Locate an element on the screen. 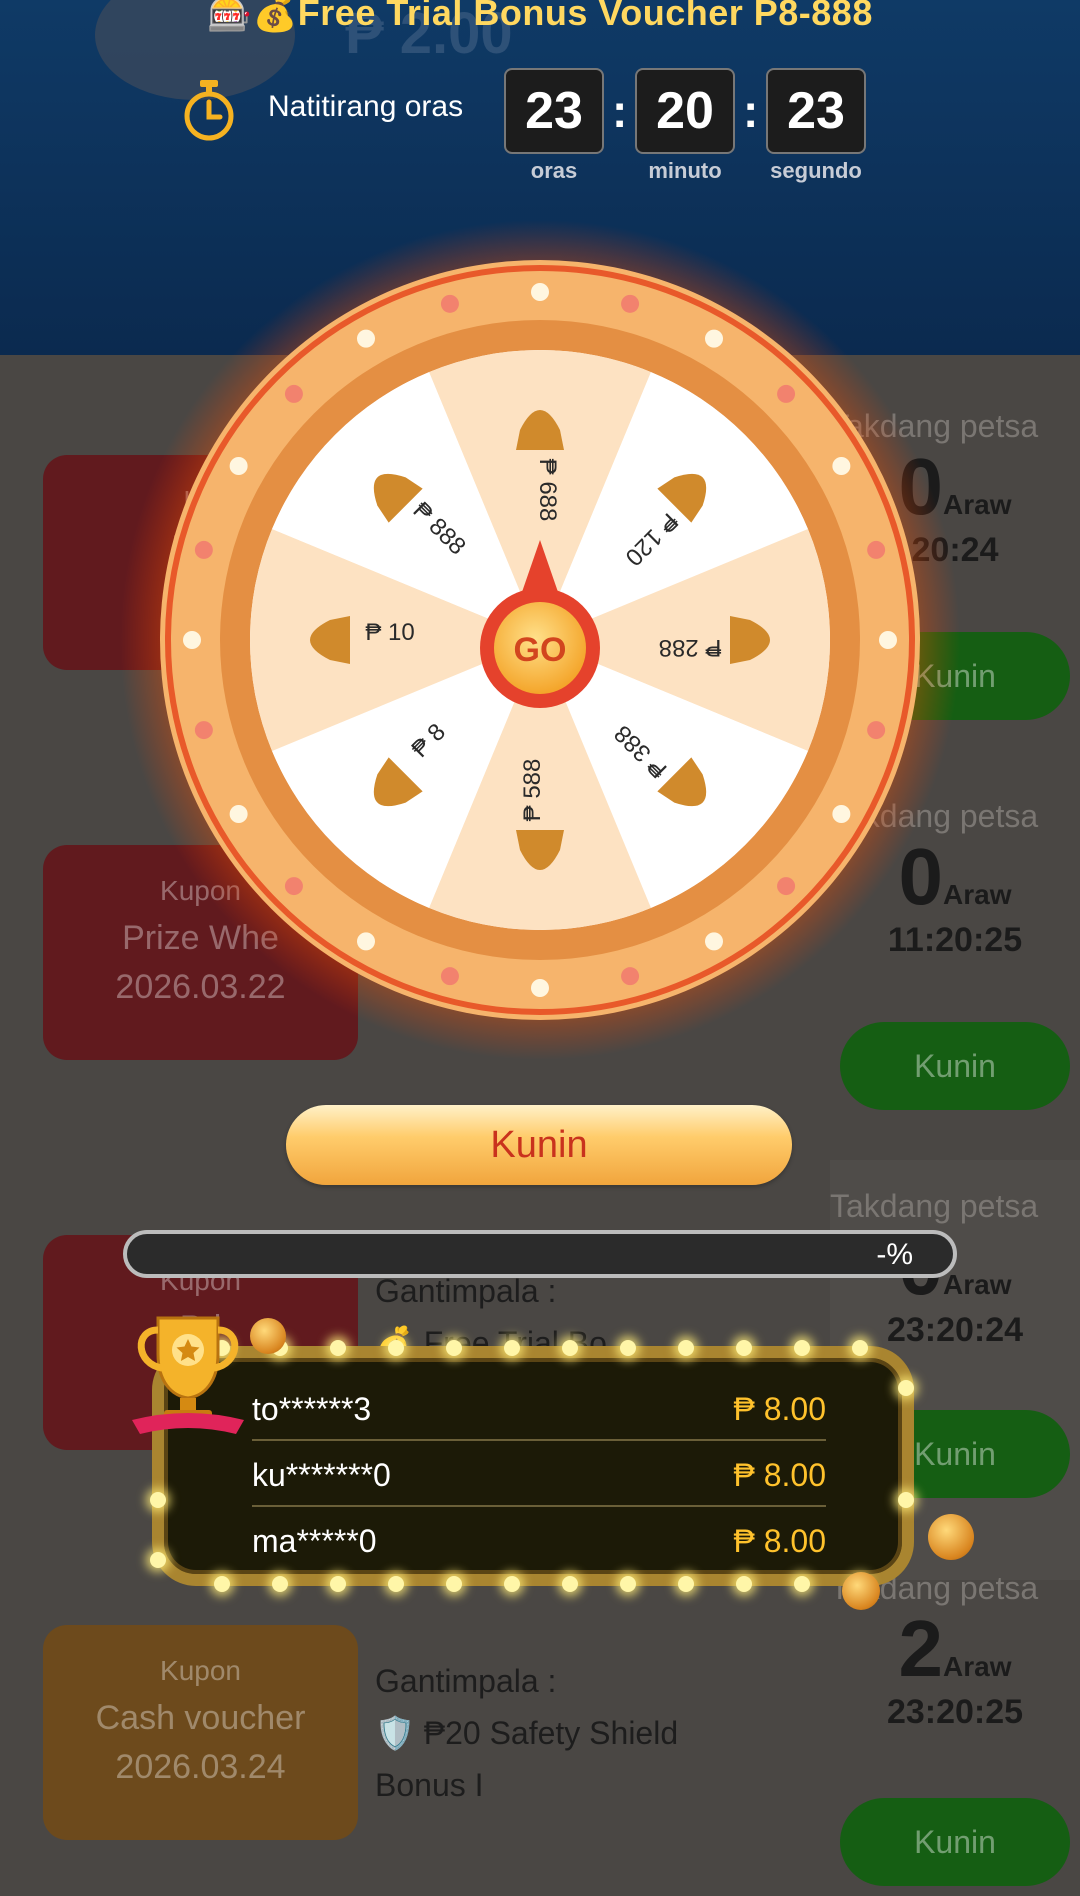 The width and height of the screenshot is (1080, 1896). winner-user: ma*****0 is located at coordinates (314, 1541).